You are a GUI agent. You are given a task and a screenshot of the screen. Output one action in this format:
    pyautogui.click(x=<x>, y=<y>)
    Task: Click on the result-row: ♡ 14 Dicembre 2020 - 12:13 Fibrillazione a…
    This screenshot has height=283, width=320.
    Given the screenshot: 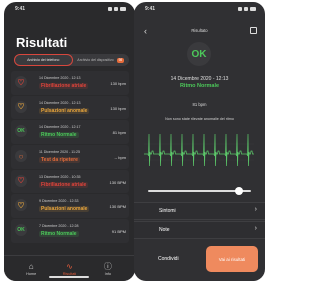 What is the action you would take?
    pyautogui.click(x=70, y=83)
    